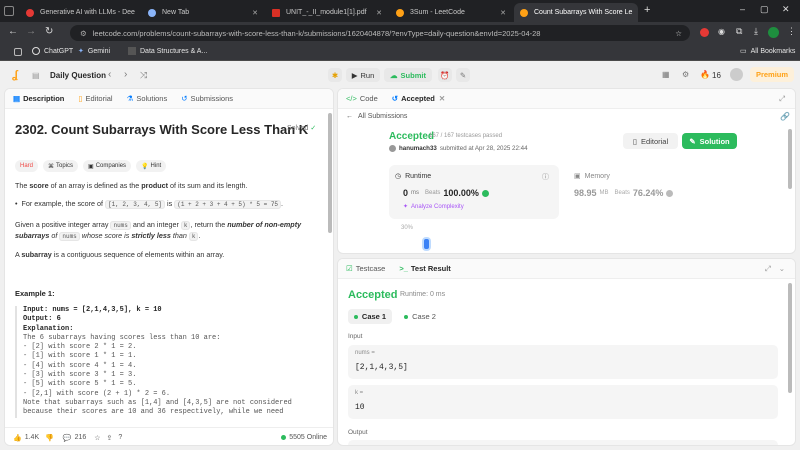 The height and width of the screenshot is (450, 800). What do you see at coordinates (650, 141) in the screenshot?
I see `editorial-button: ▯ Editorial` at bounding box center [650, 141].